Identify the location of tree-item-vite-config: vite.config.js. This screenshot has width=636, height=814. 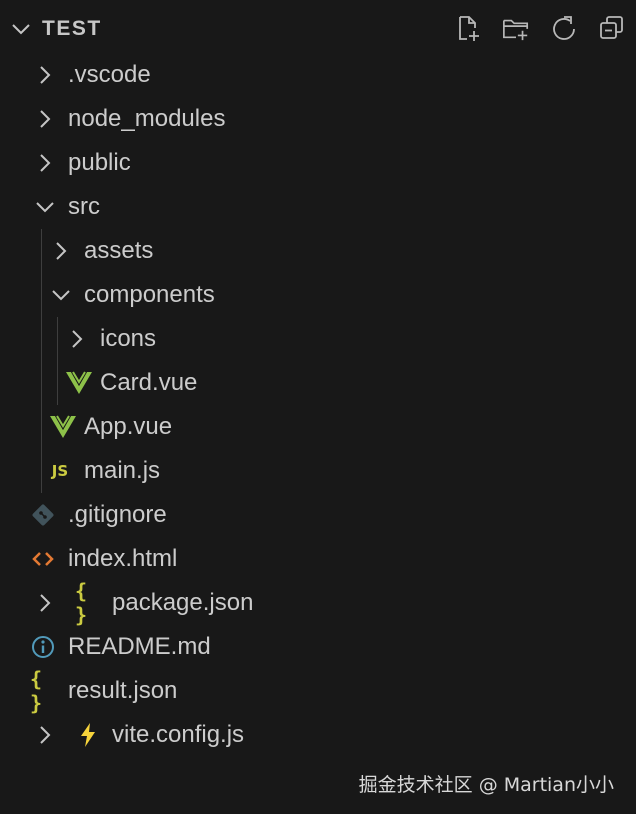
(318, 735).